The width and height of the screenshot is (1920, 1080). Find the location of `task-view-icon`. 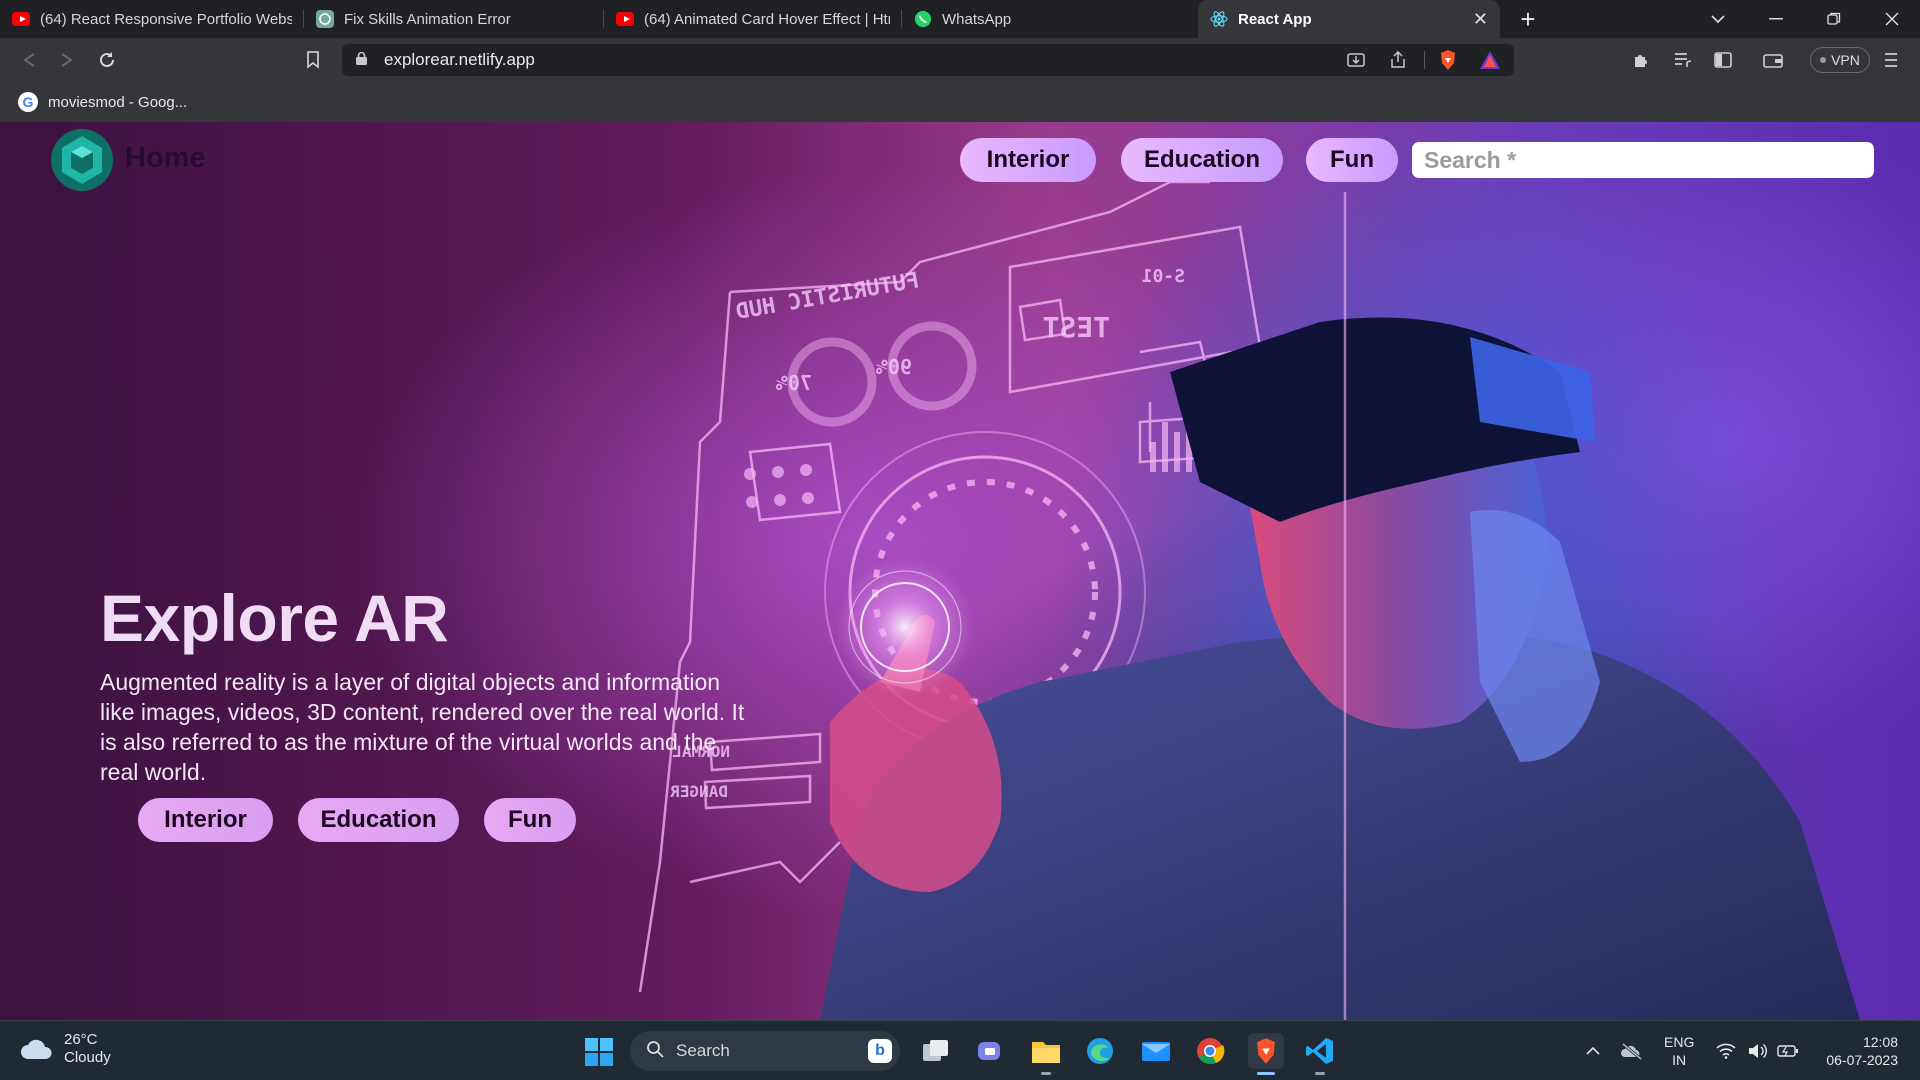

task-view-icon is located at coordinates (936, 1051).